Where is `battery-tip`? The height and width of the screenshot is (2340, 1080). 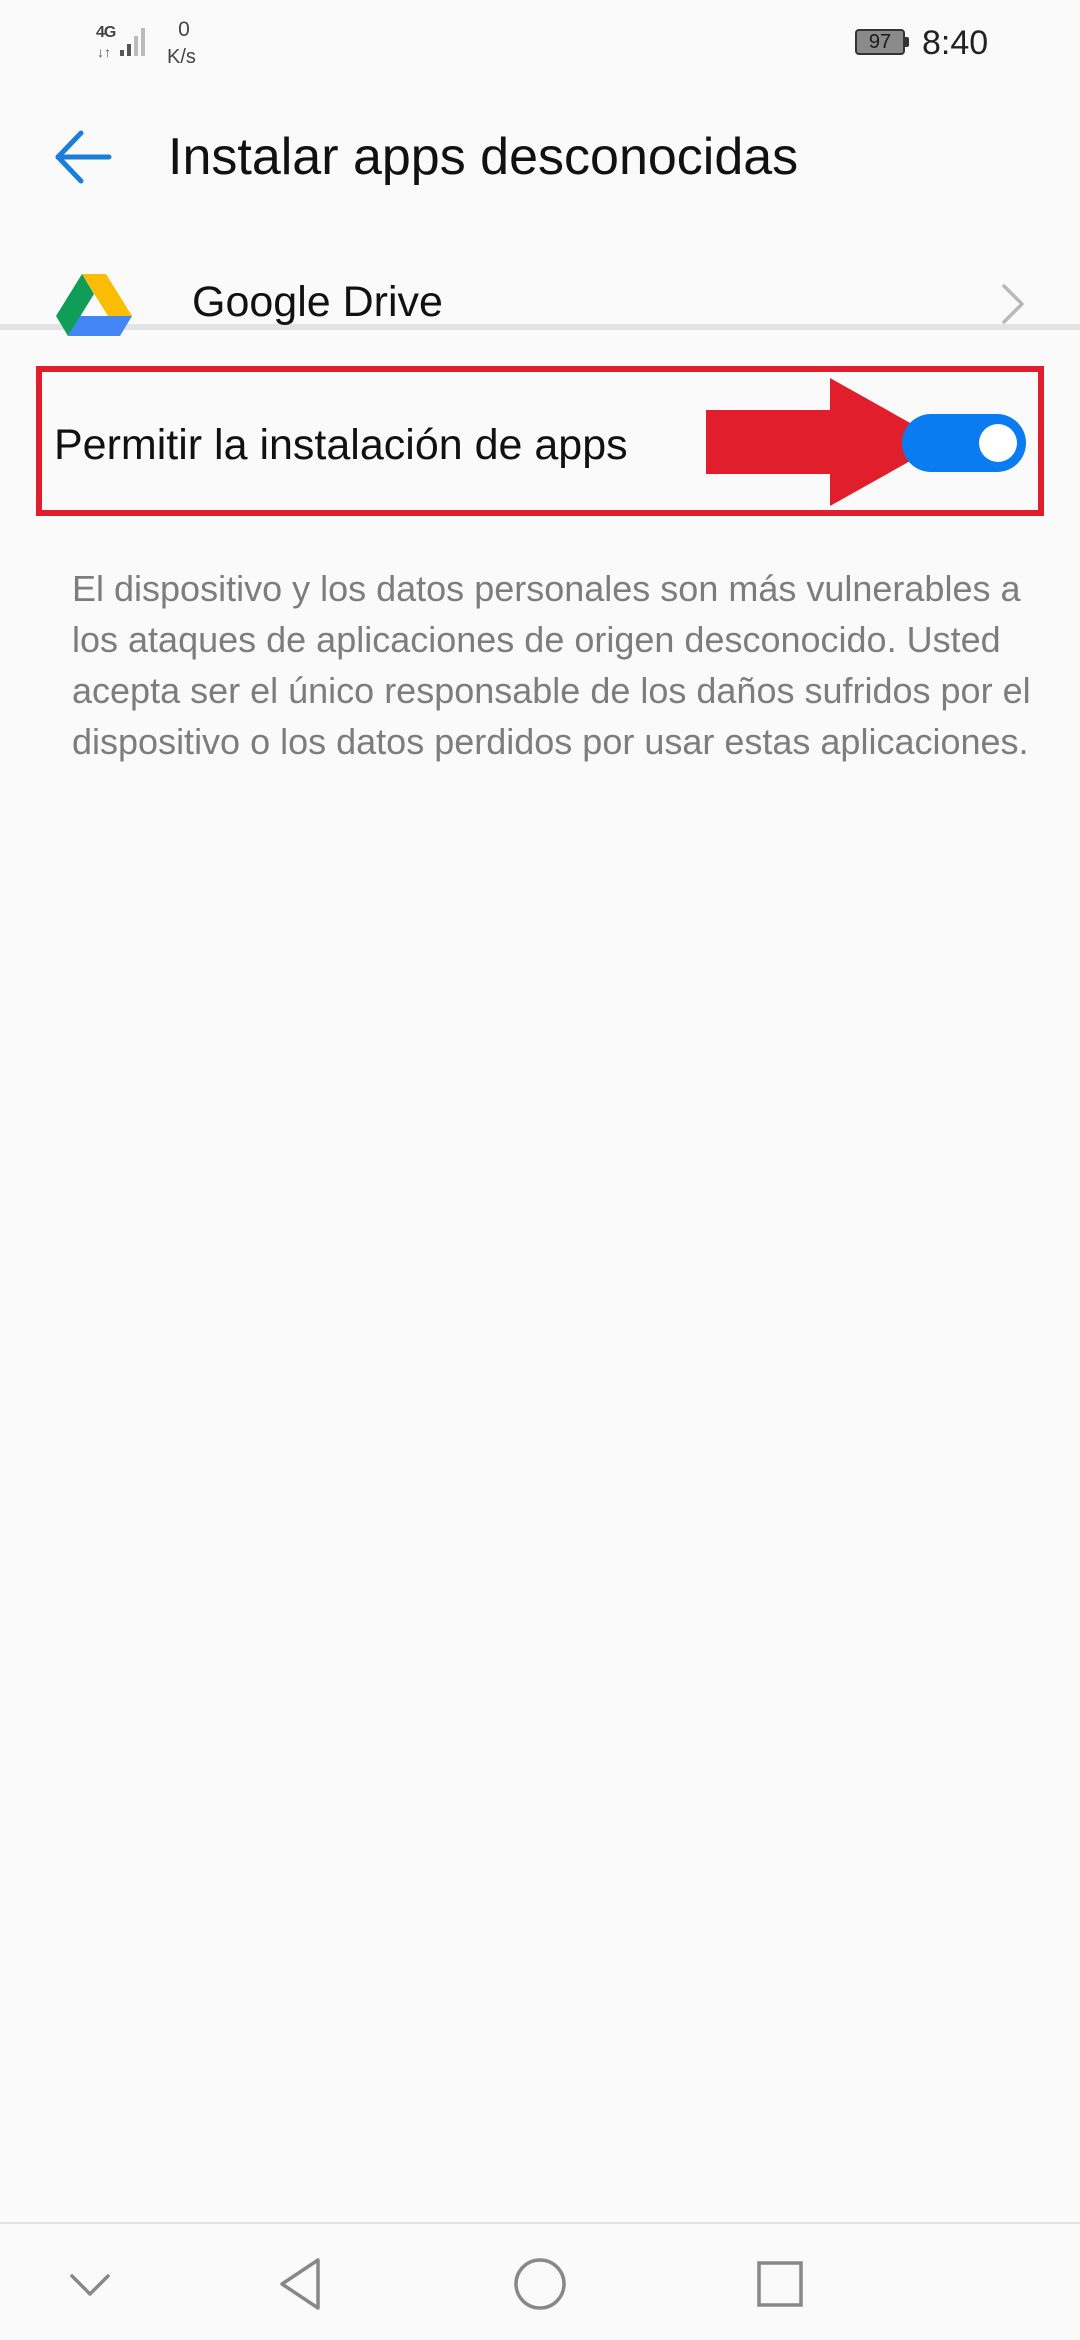 battery-tip is located at coordinates (907, 42).